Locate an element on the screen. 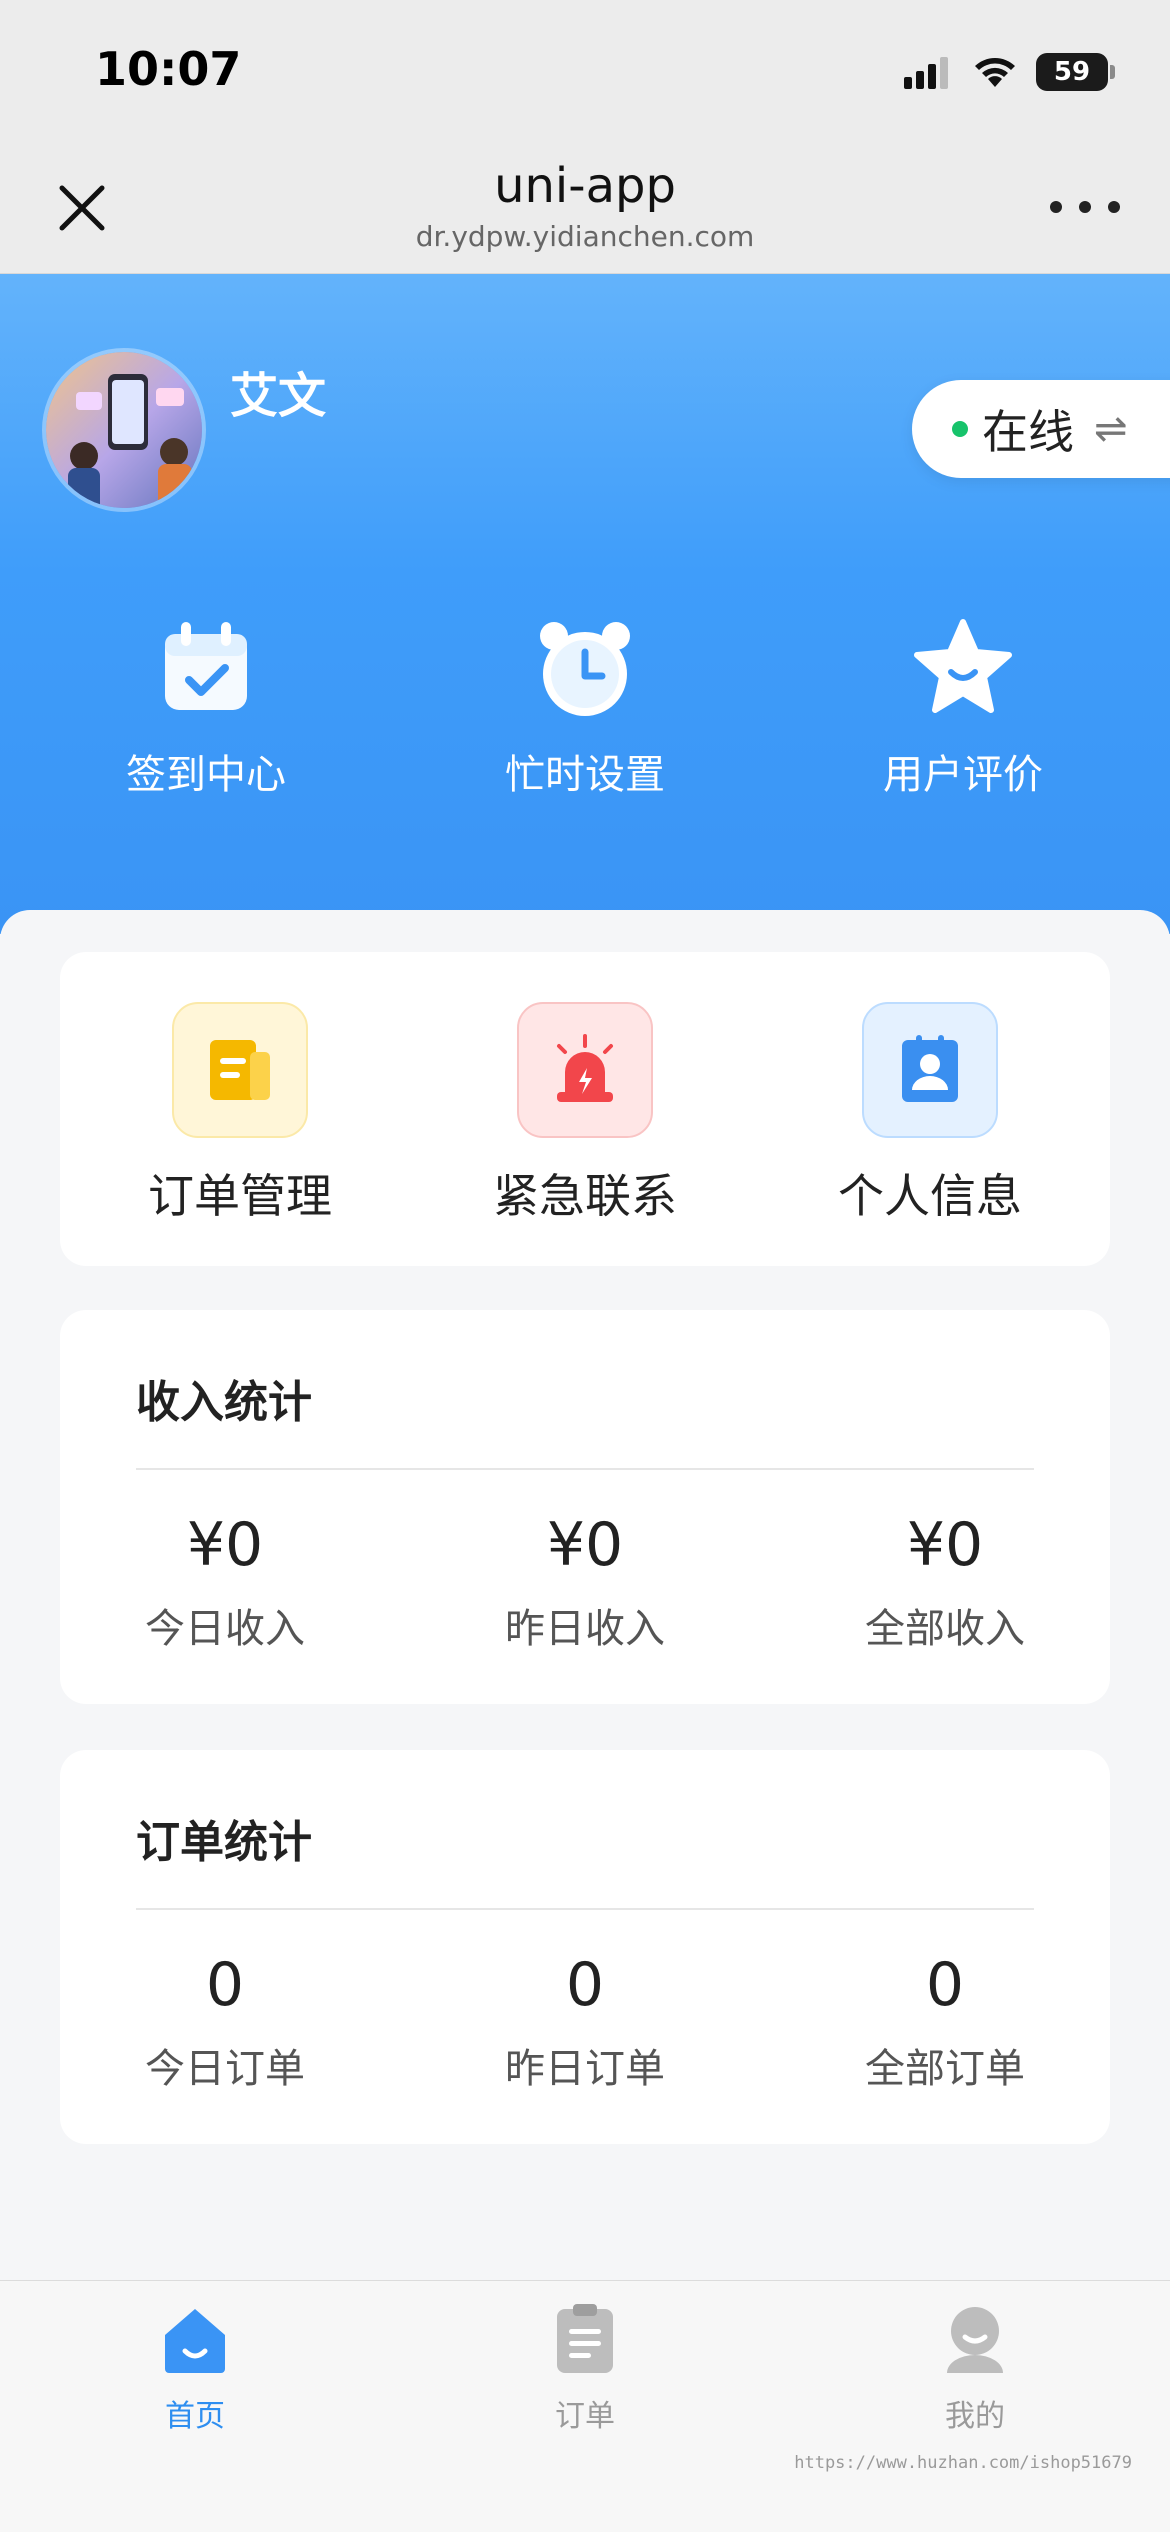 This screenshot has width=1170, height=2532. tab-orders: 订单 is located at coordinates (585, 2368).